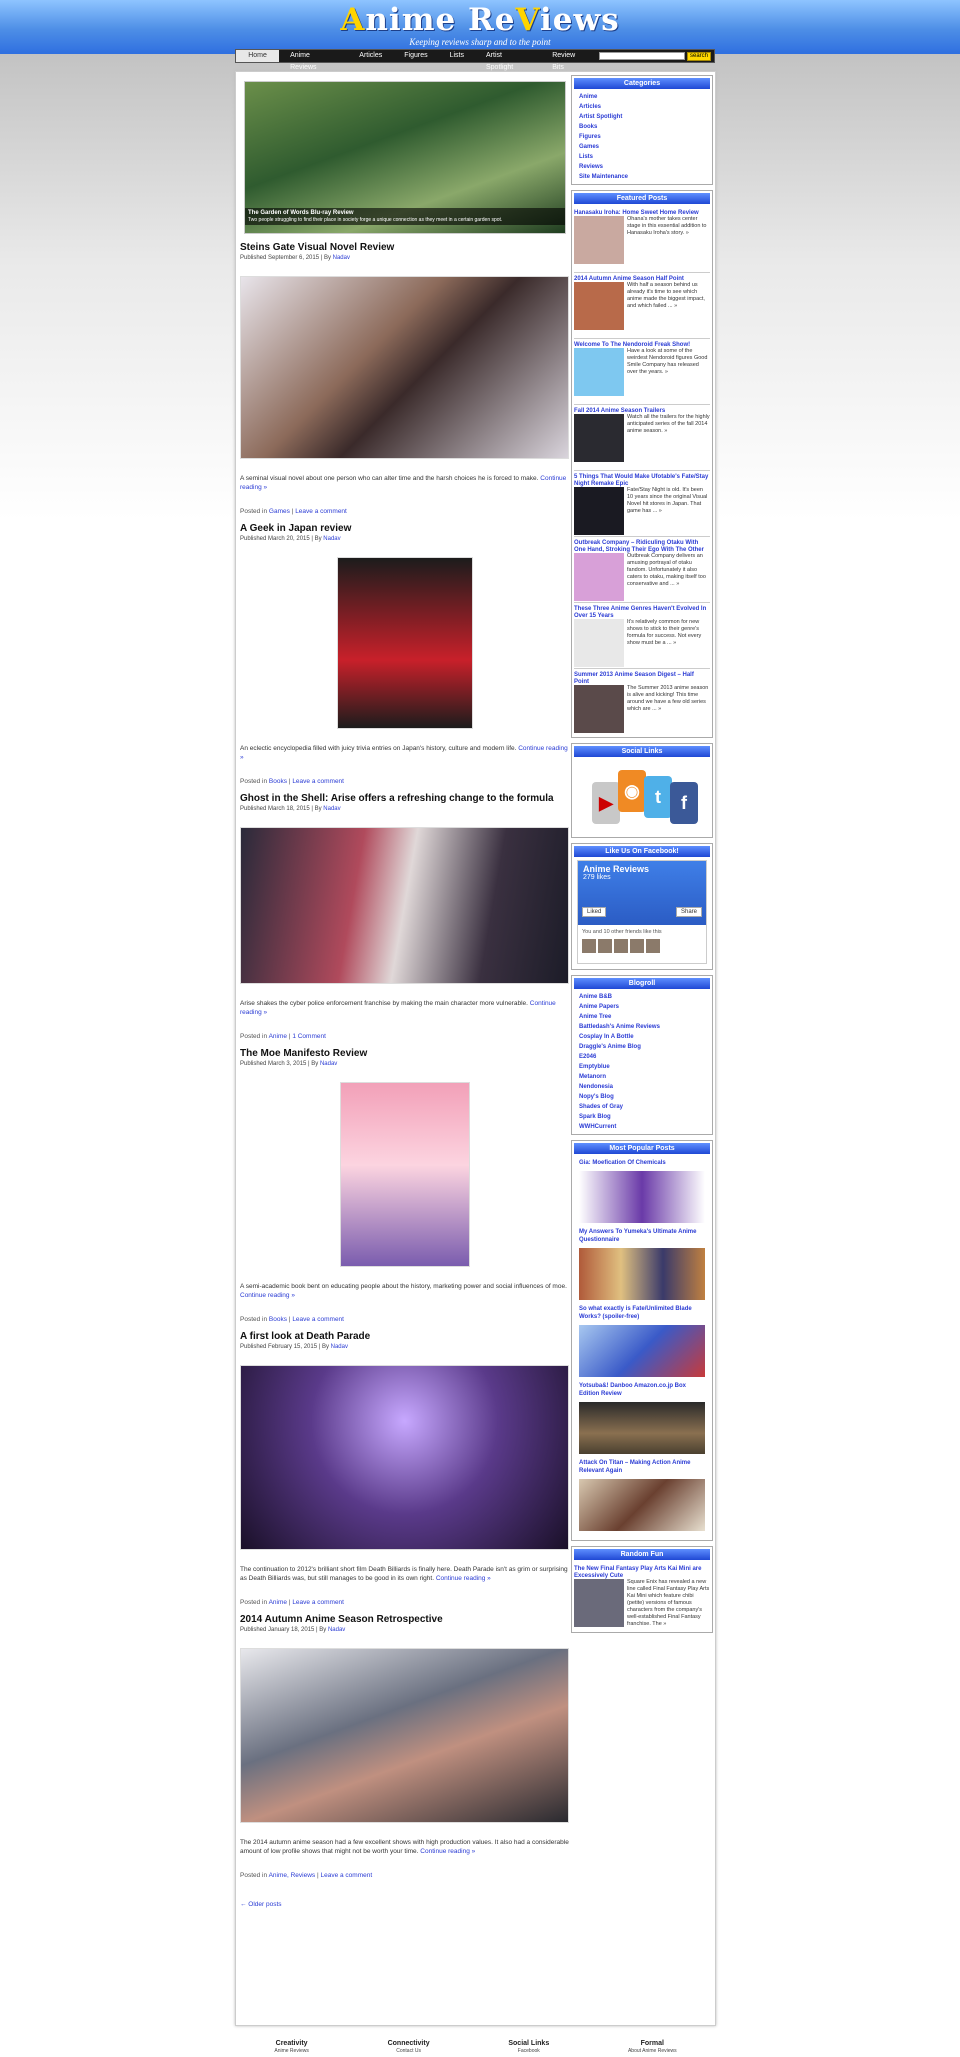  What do you see at coordinates (408, 2051) in the screenshot?
I see `footer-link: Contact Us` at bounding box center [408, 2051].